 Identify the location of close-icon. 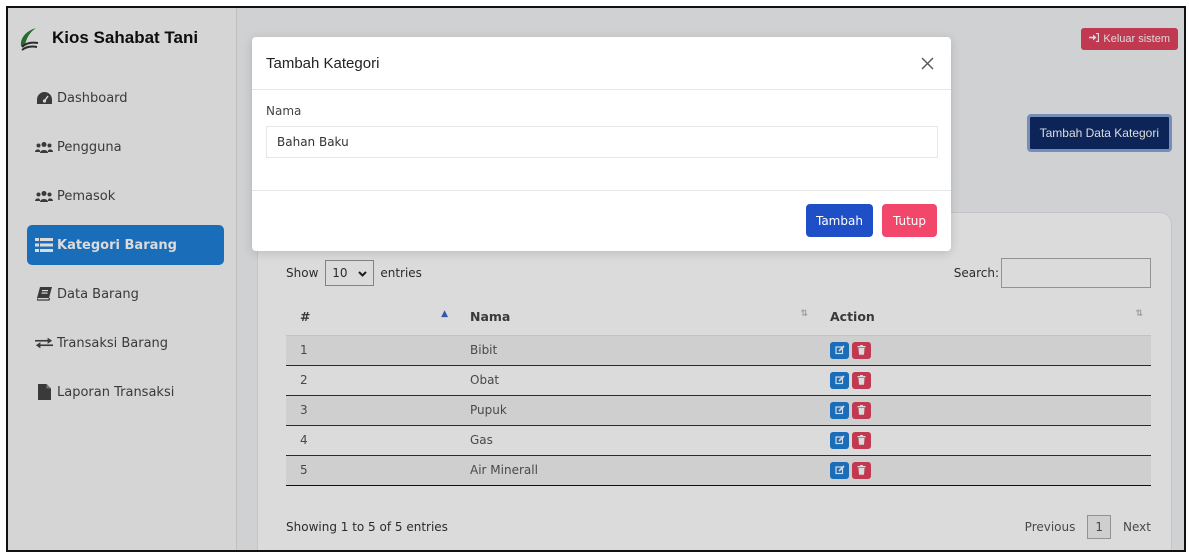
(927, 63).